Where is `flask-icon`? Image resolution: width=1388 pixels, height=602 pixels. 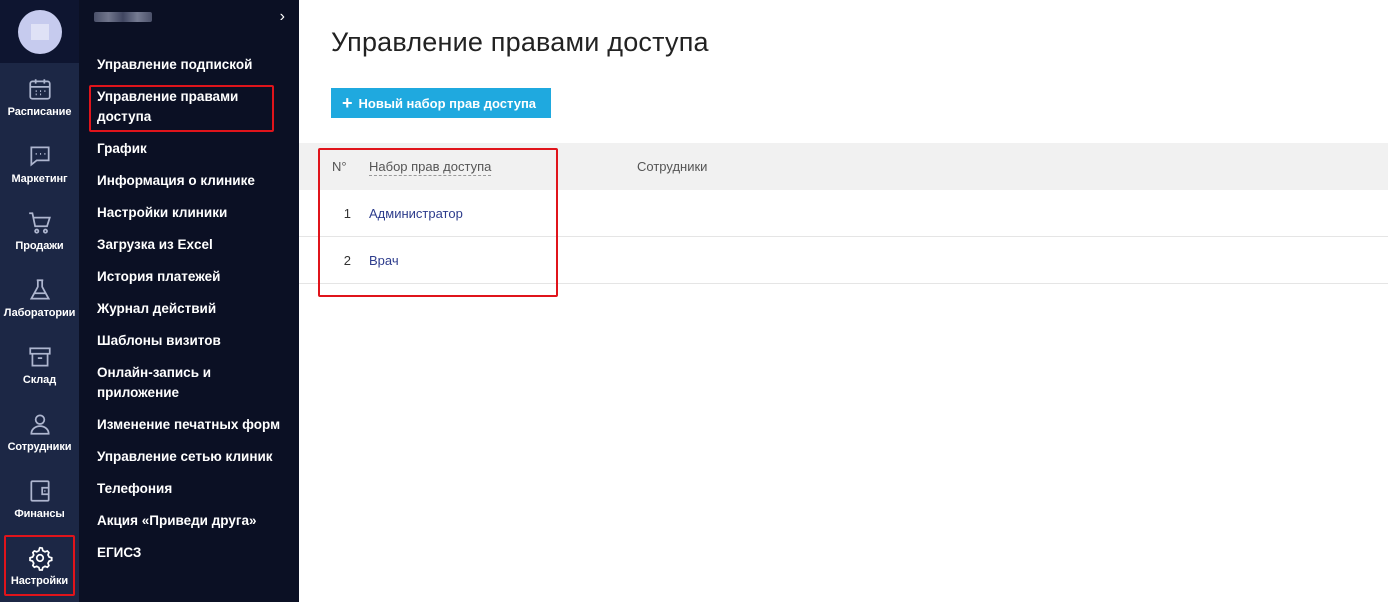
flask-icon is located at coordinates (39, 289).